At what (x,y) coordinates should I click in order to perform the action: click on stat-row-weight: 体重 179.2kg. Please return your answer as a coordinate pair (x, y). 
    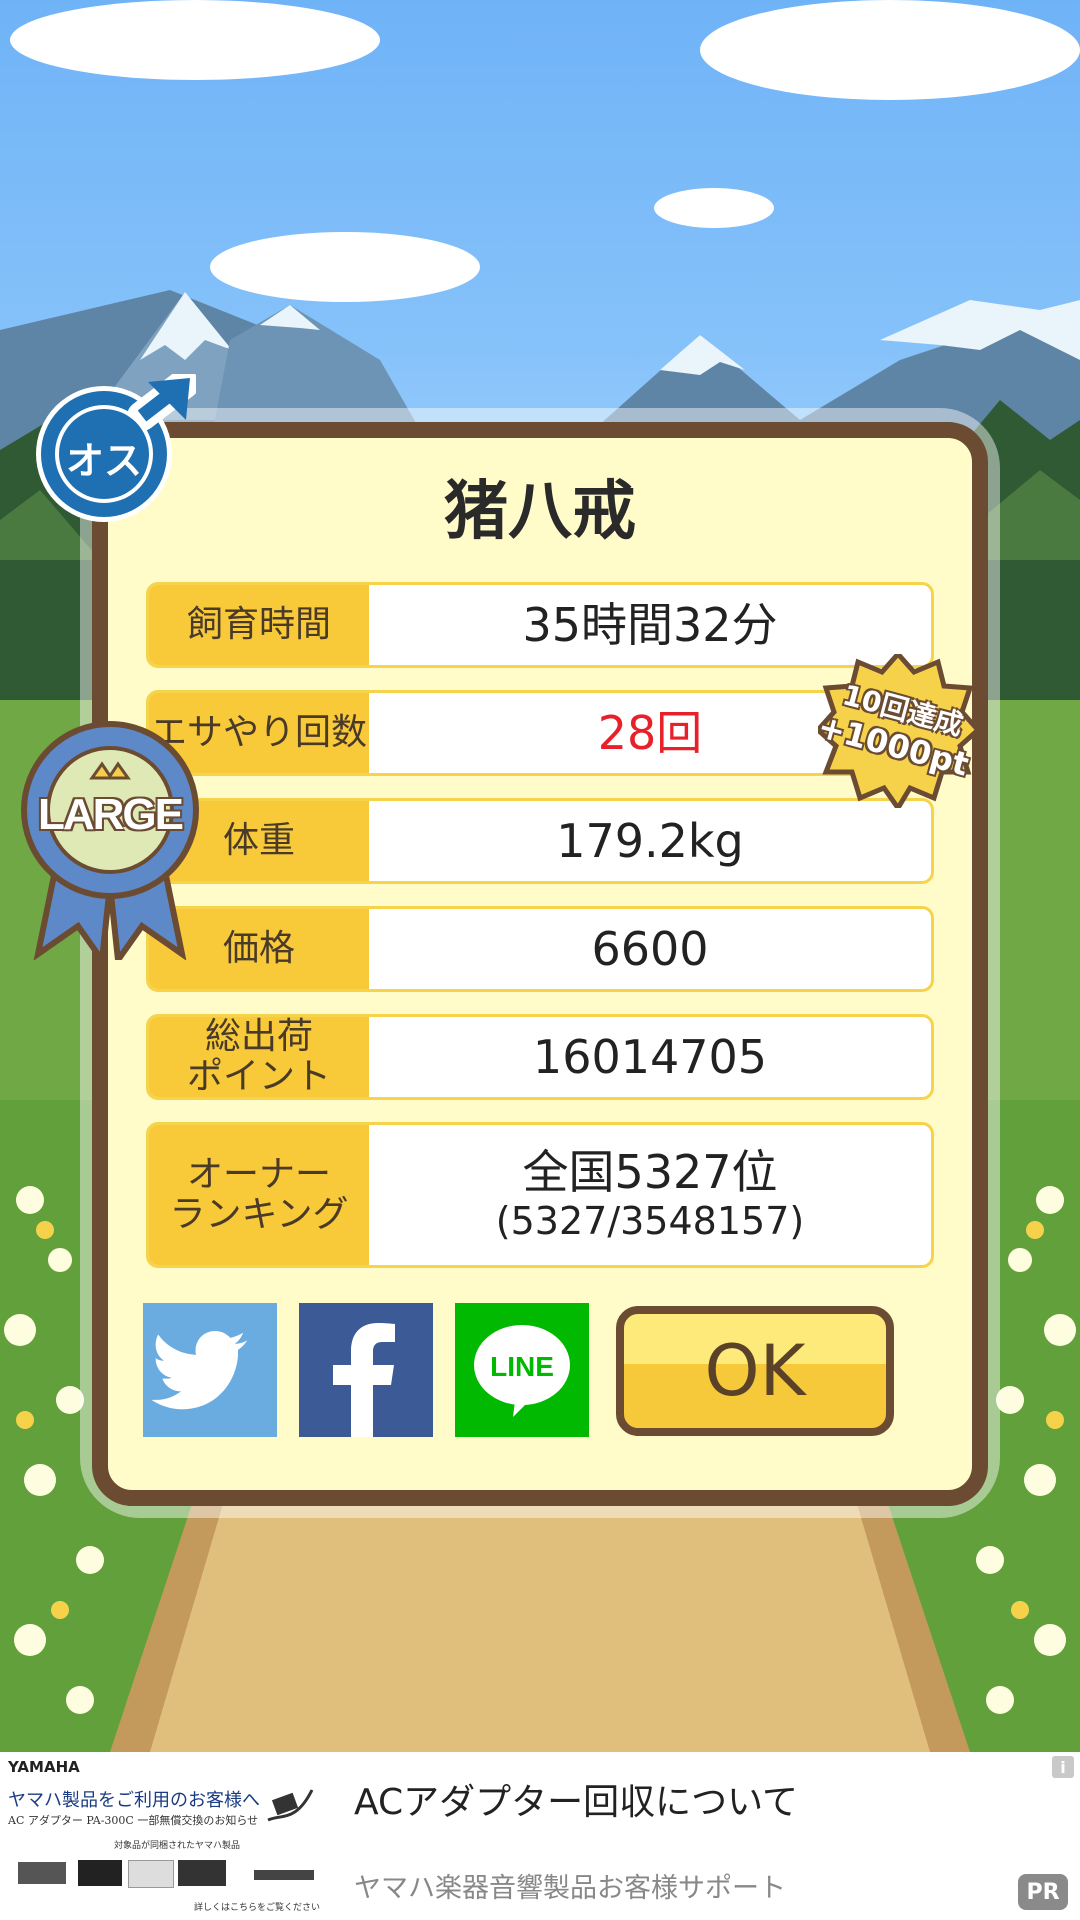
    Looking at the image, I should click on (540, 841).